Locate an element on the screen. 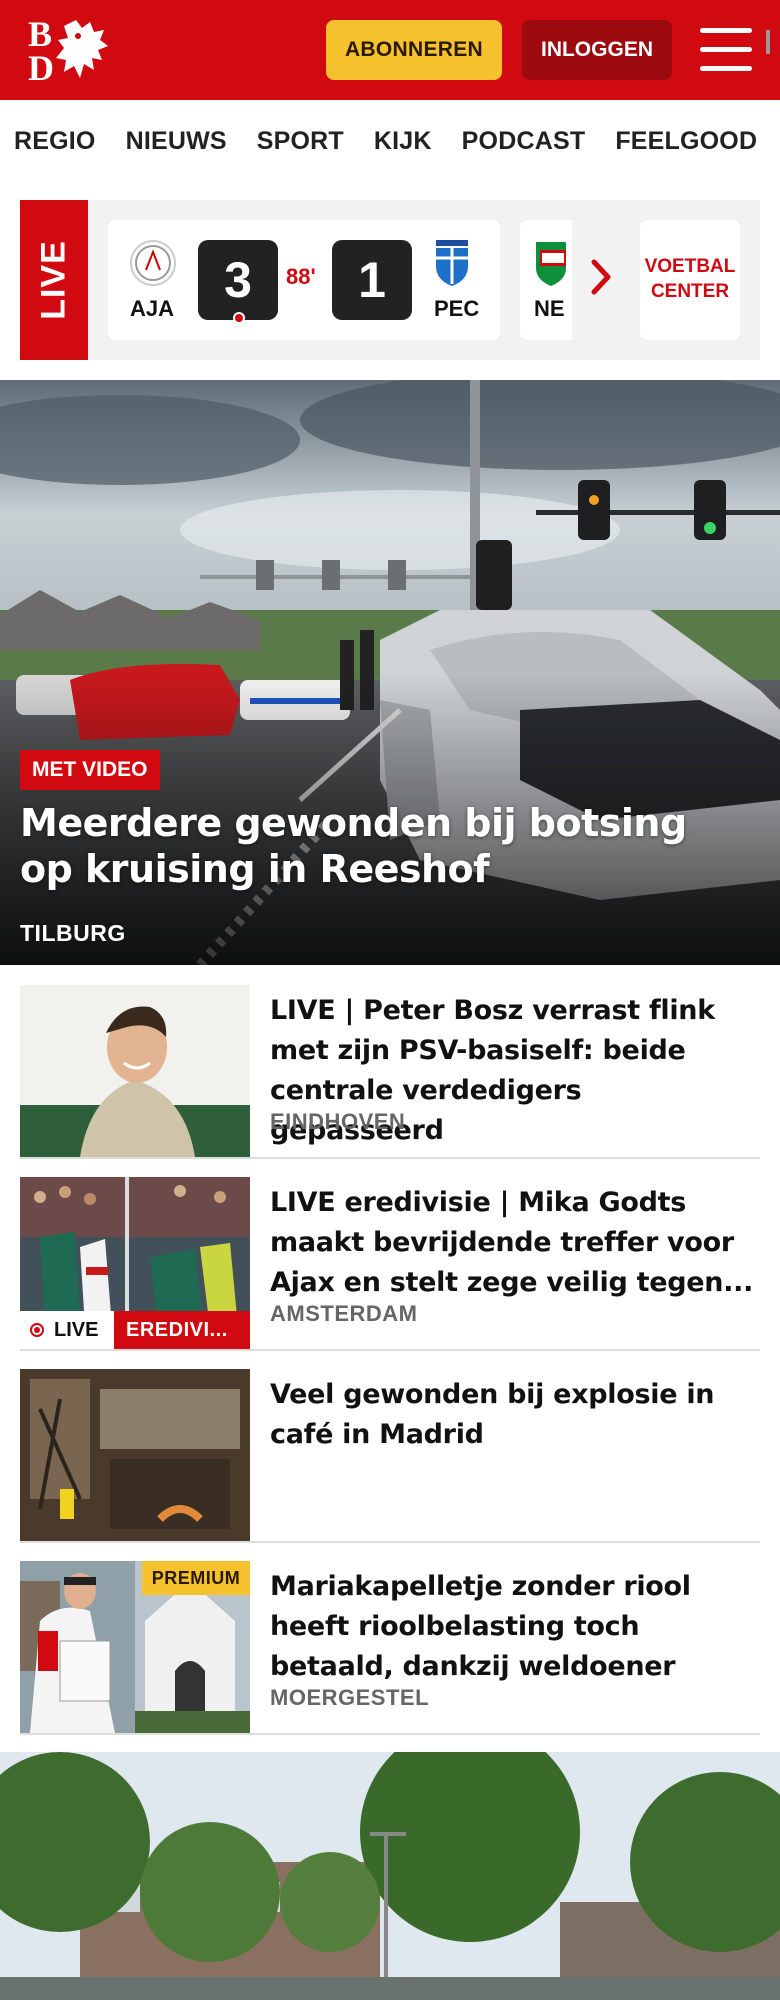  live-dot is located at coordinates (239, 318).